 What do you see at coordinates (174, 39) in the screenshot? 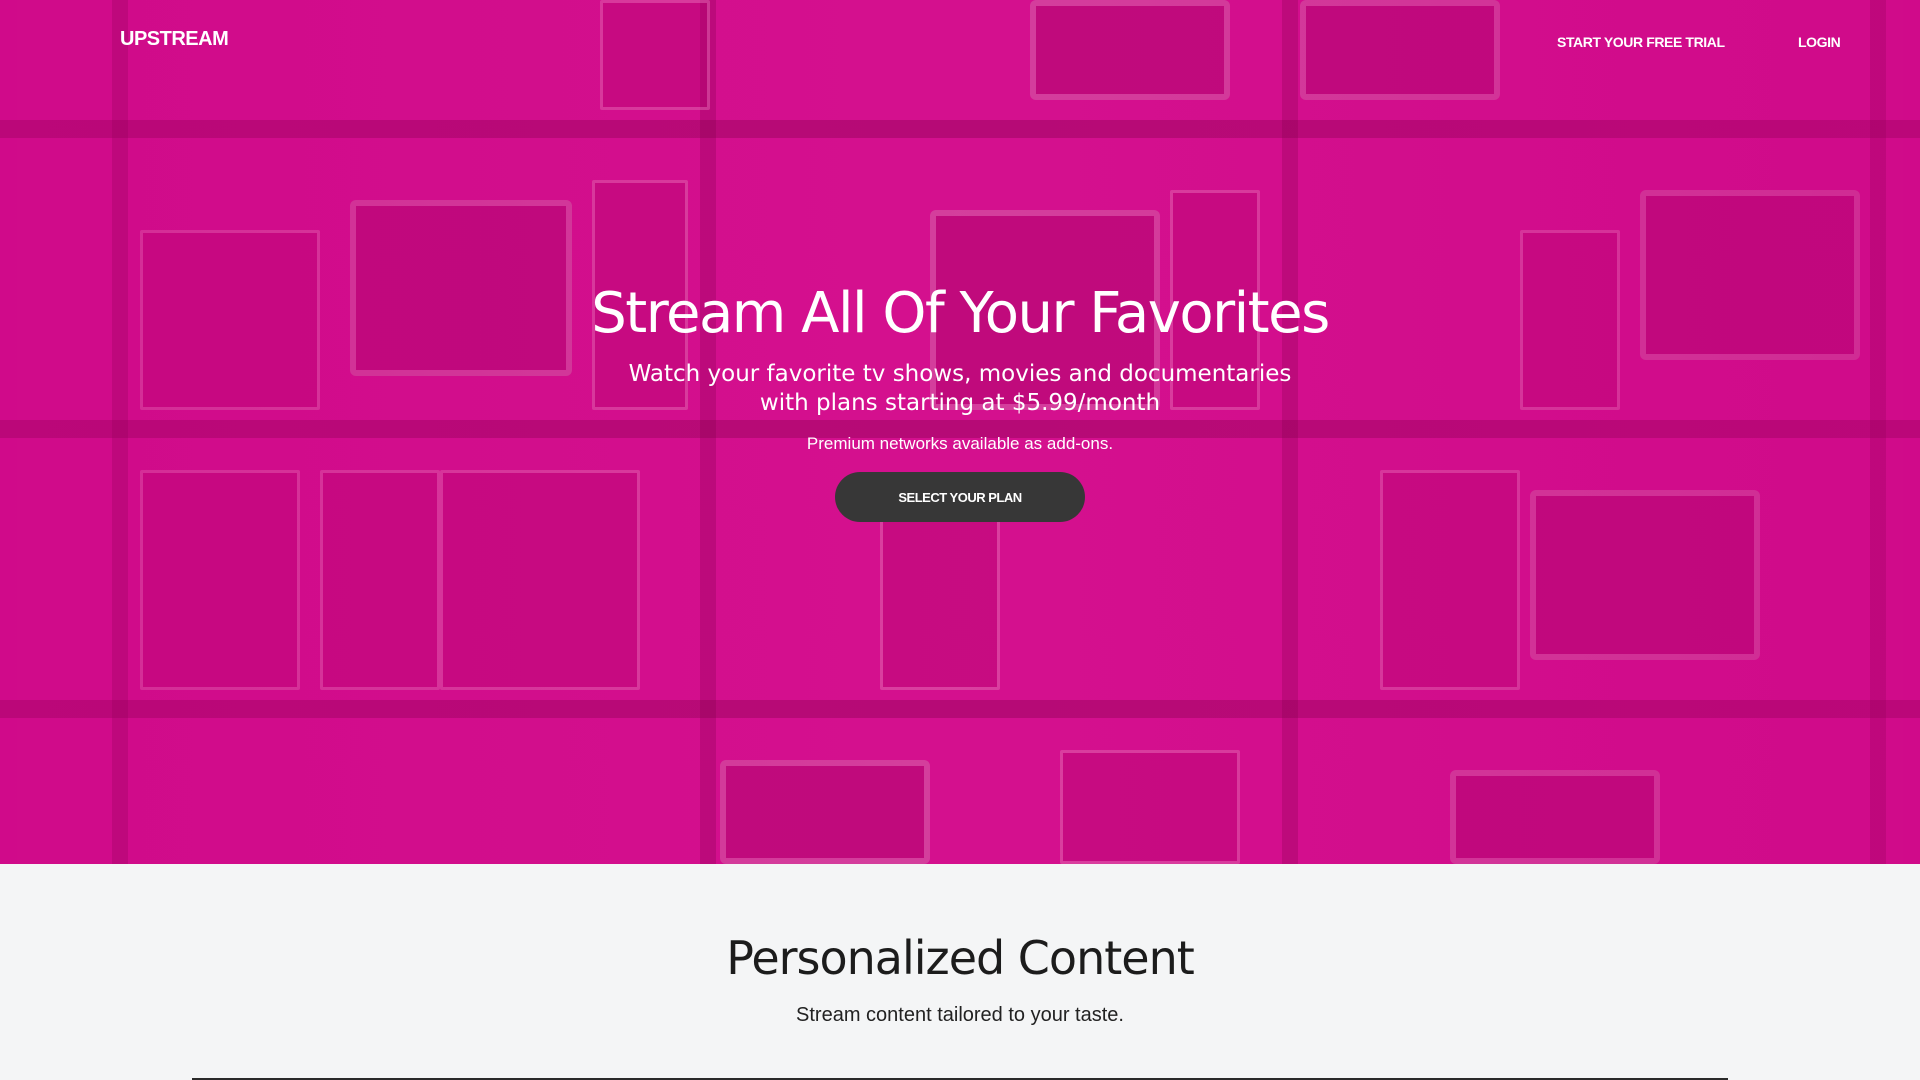
I see `site-logo: UPSTREAM` at bounding box center [174, 39].